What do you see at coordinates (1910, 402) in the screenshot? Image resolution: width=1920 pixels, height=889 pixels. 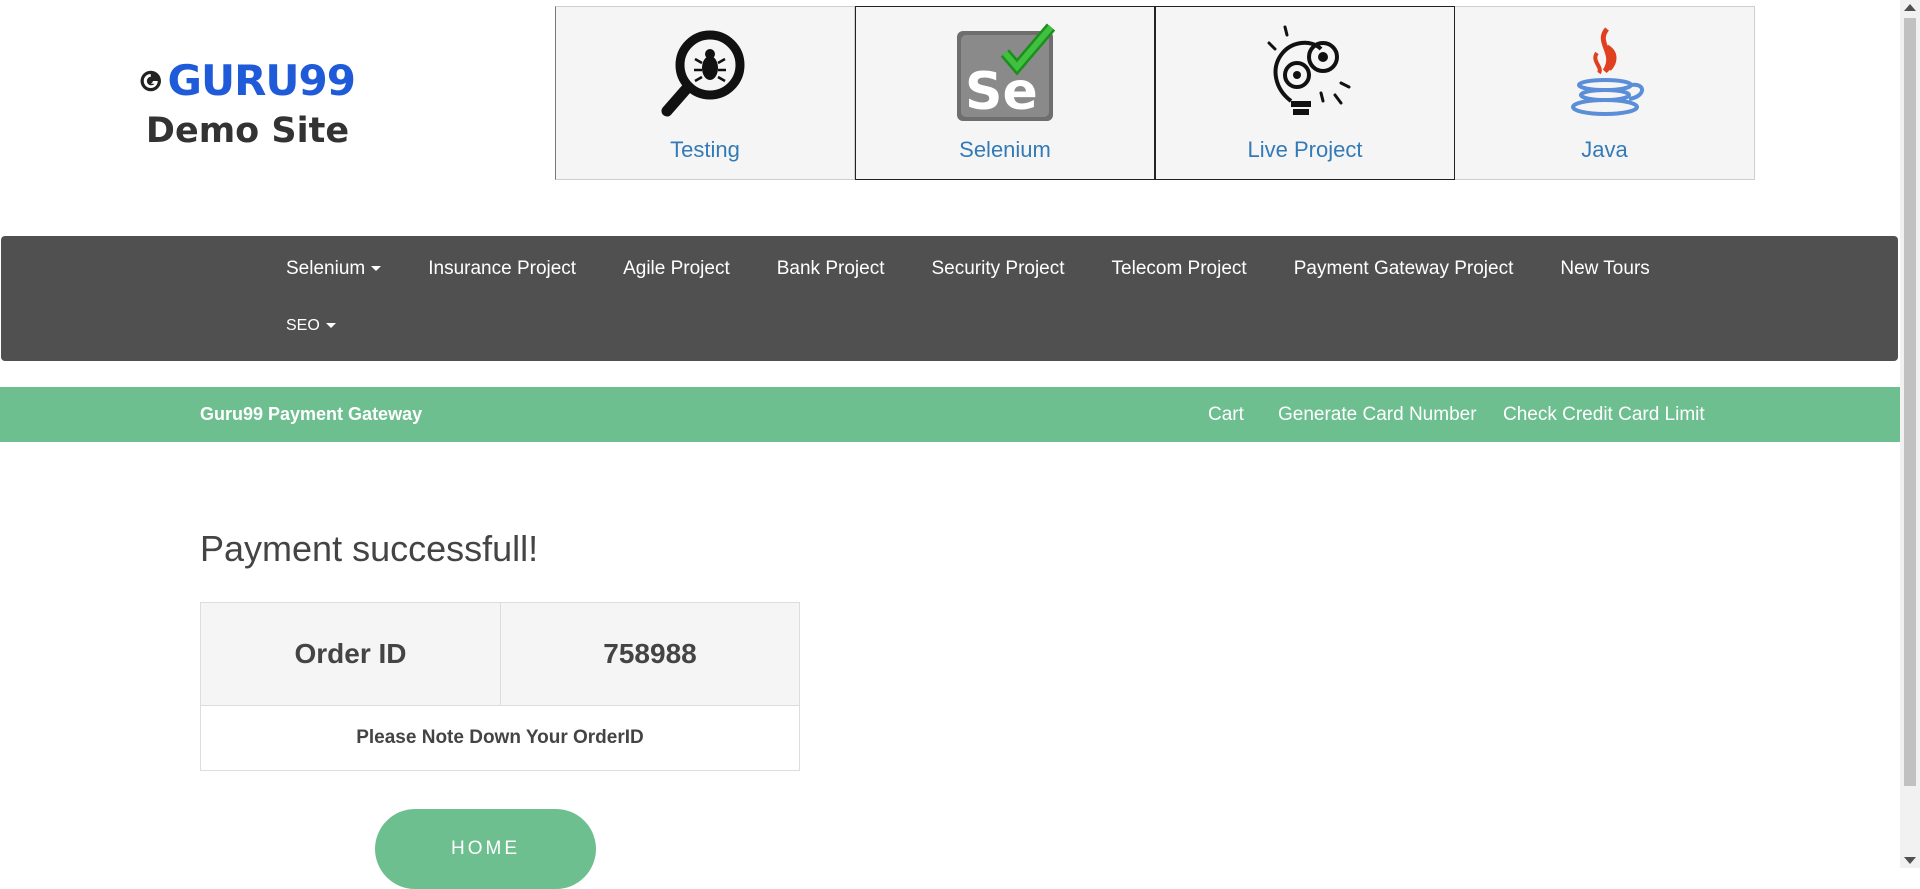 I see `scroll-thumb` at bounding box center [1910, 402].